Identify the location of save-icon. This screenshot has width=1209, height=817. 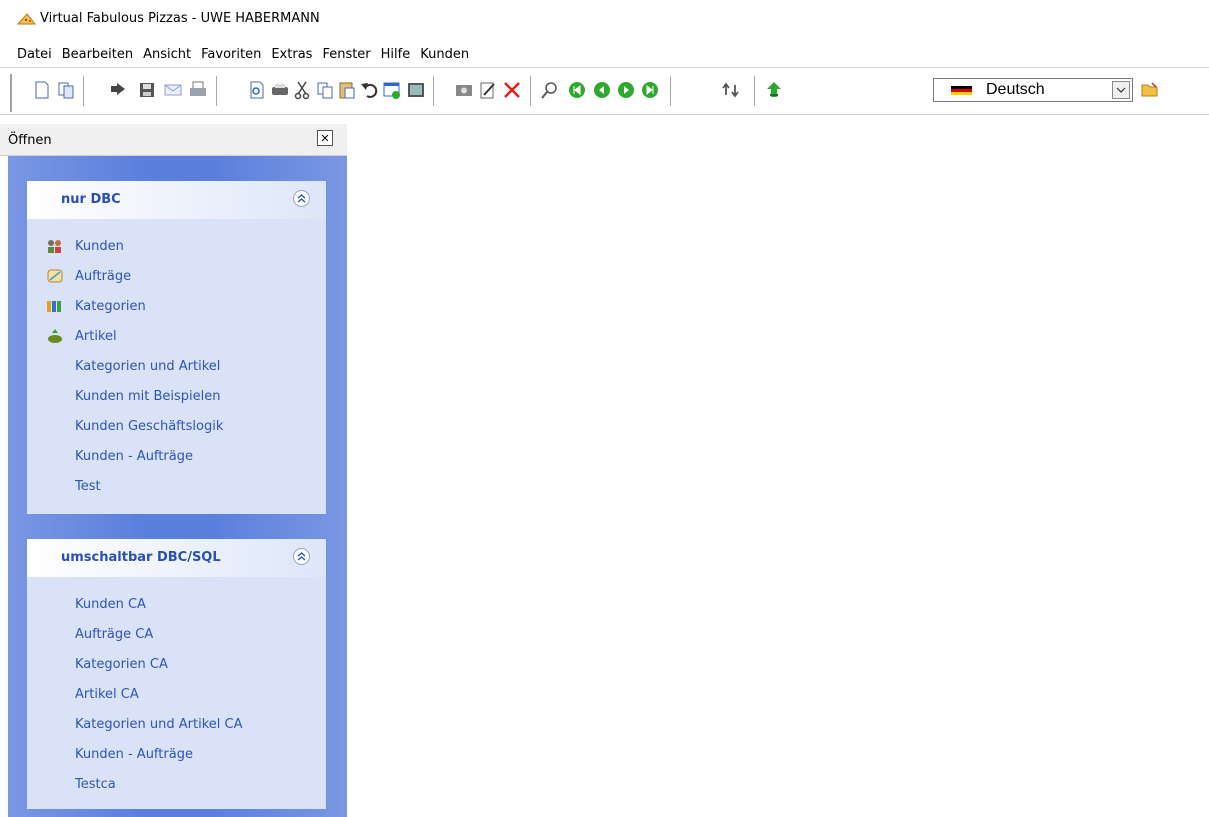
(147, 90).